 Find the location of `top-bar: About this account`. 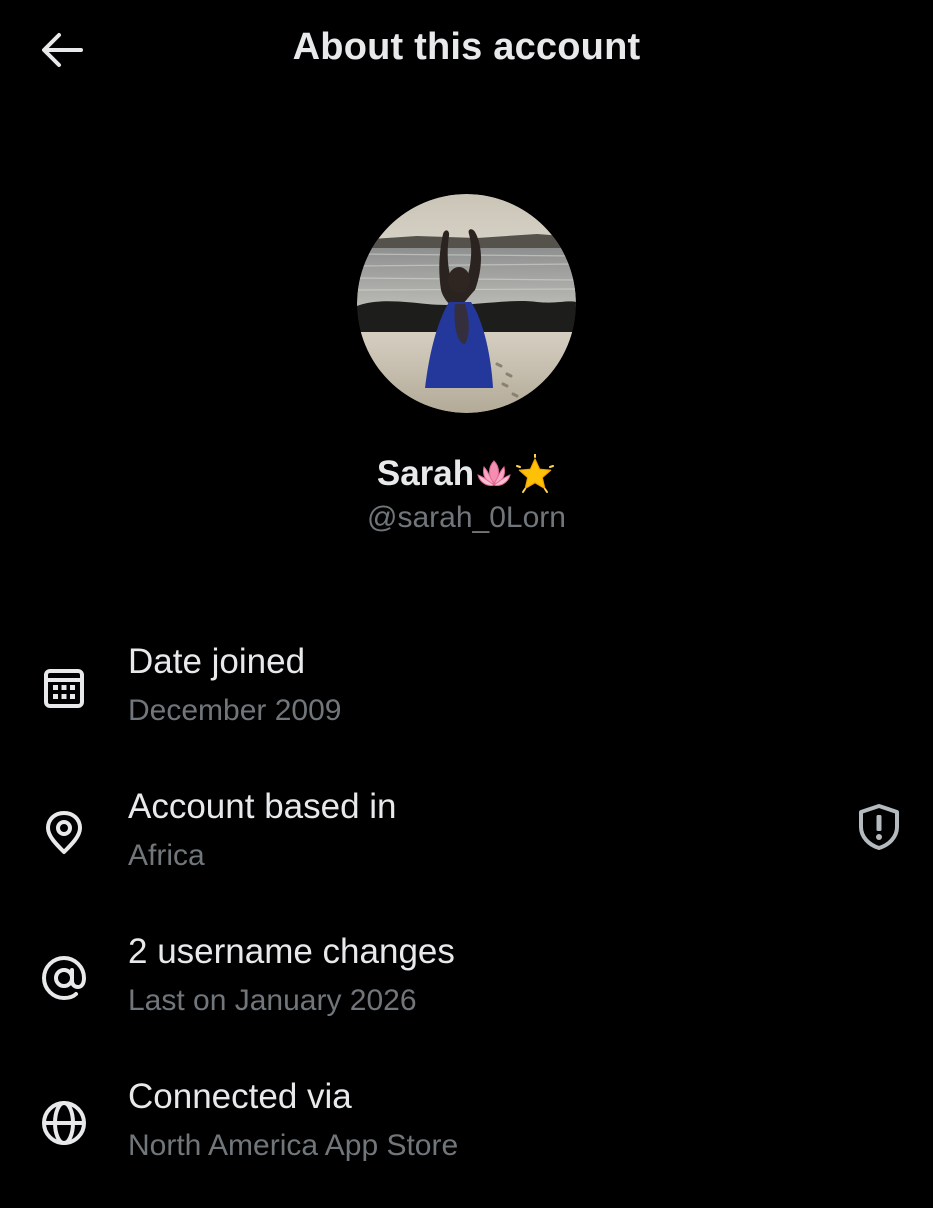

top-bar: About this account is located at coordinates (466, 50).